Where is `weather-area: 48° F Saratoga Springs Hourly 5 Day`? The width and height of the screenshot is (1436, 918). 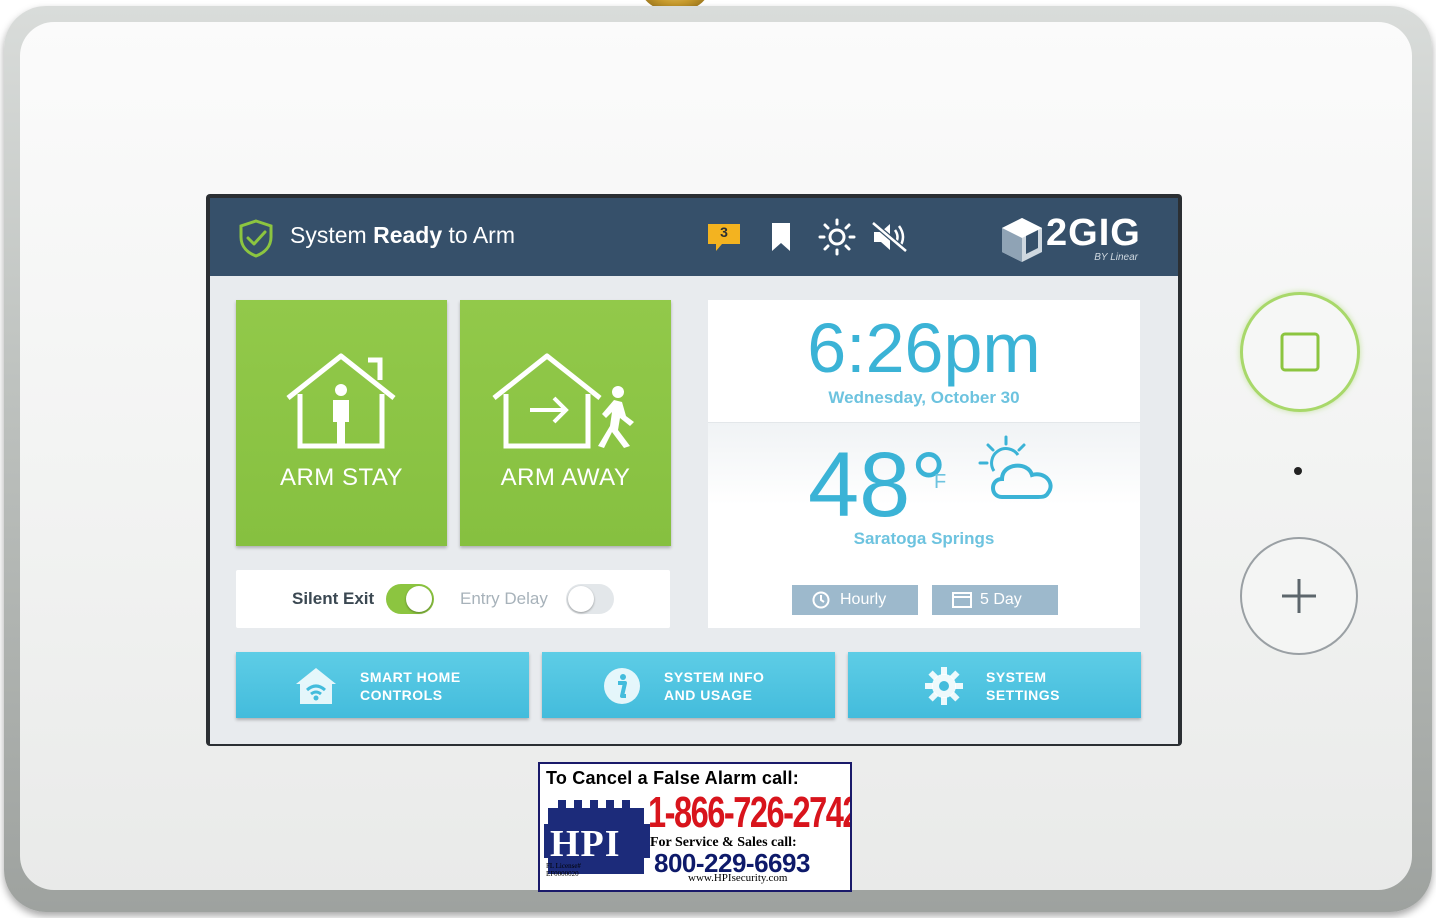 weather-area: 48° F Saratoga Springs Hourly 5 Day is located at coordinates (924, 525).